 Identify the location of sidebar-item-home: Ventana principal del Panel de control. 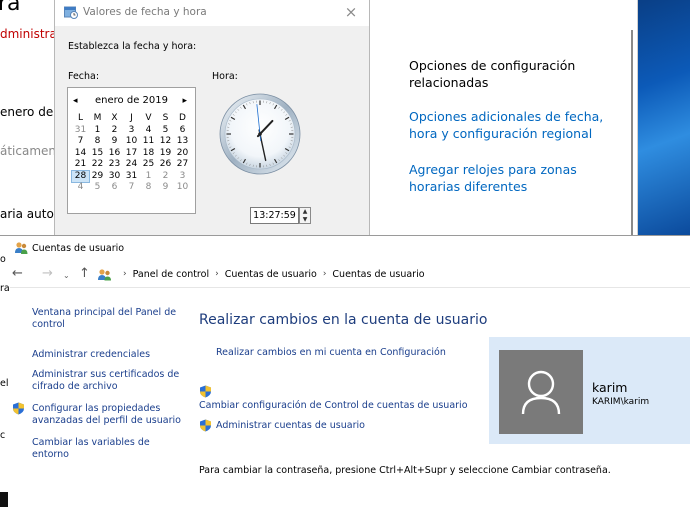
(107, 319).